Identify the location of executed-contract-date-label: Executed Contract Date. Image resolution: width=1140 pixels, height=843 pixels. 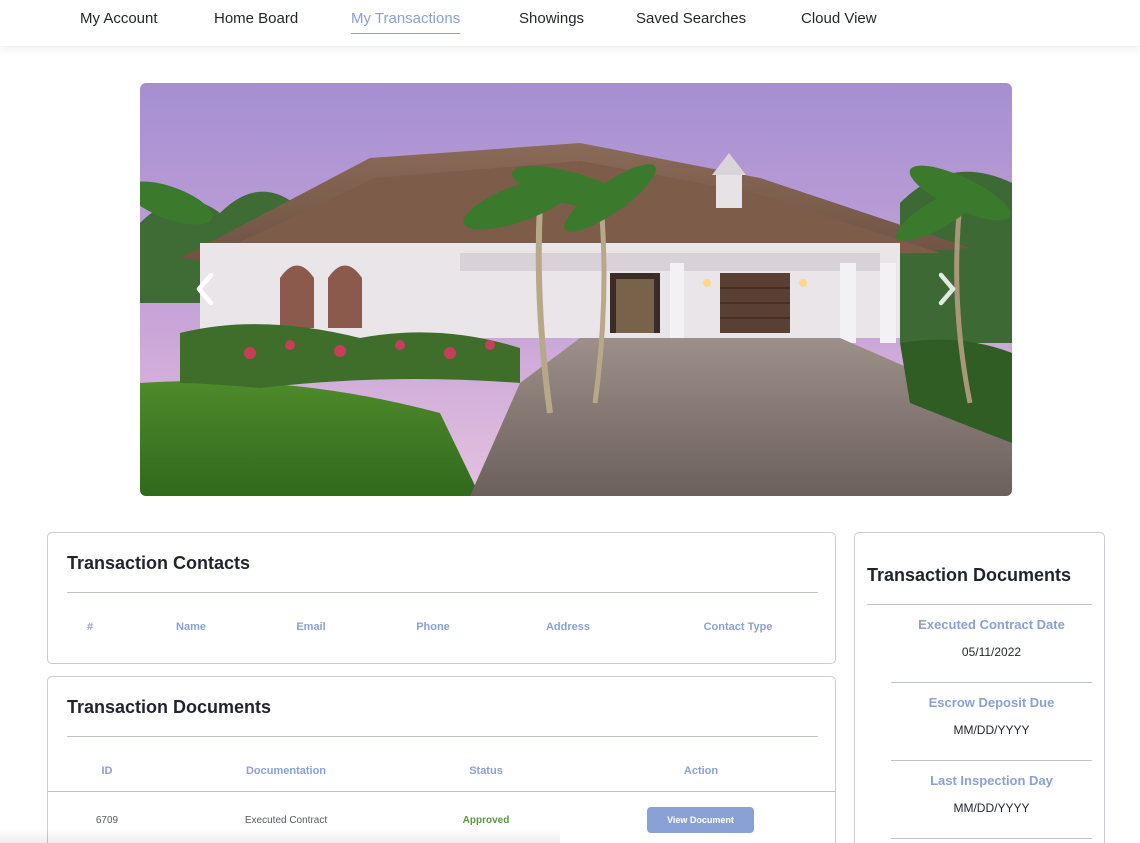
(991, 624).